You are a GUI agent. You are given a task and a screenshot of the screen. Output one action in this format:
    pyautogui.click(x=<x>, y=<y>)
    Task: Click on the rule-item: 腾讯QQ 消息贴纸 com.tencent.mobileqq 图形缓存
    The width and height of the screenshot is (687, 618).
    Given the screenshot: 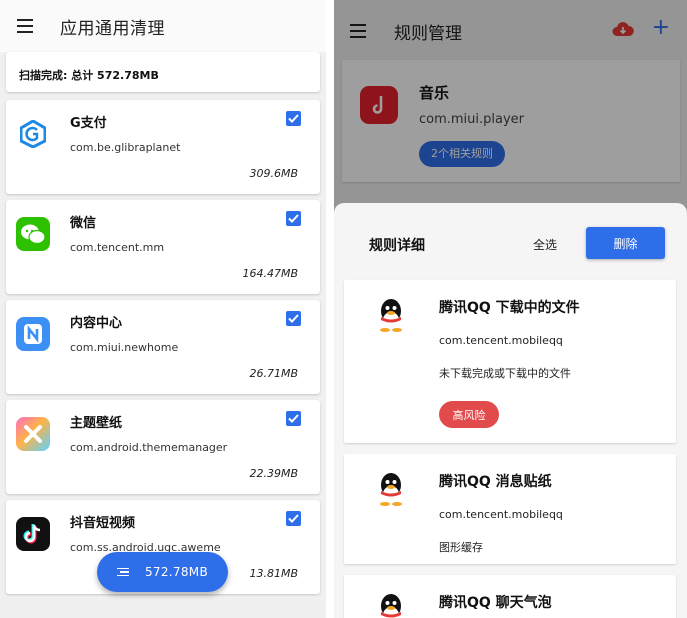 What is the action you would take?
    pyautogui.click(x=510, y=509)
    